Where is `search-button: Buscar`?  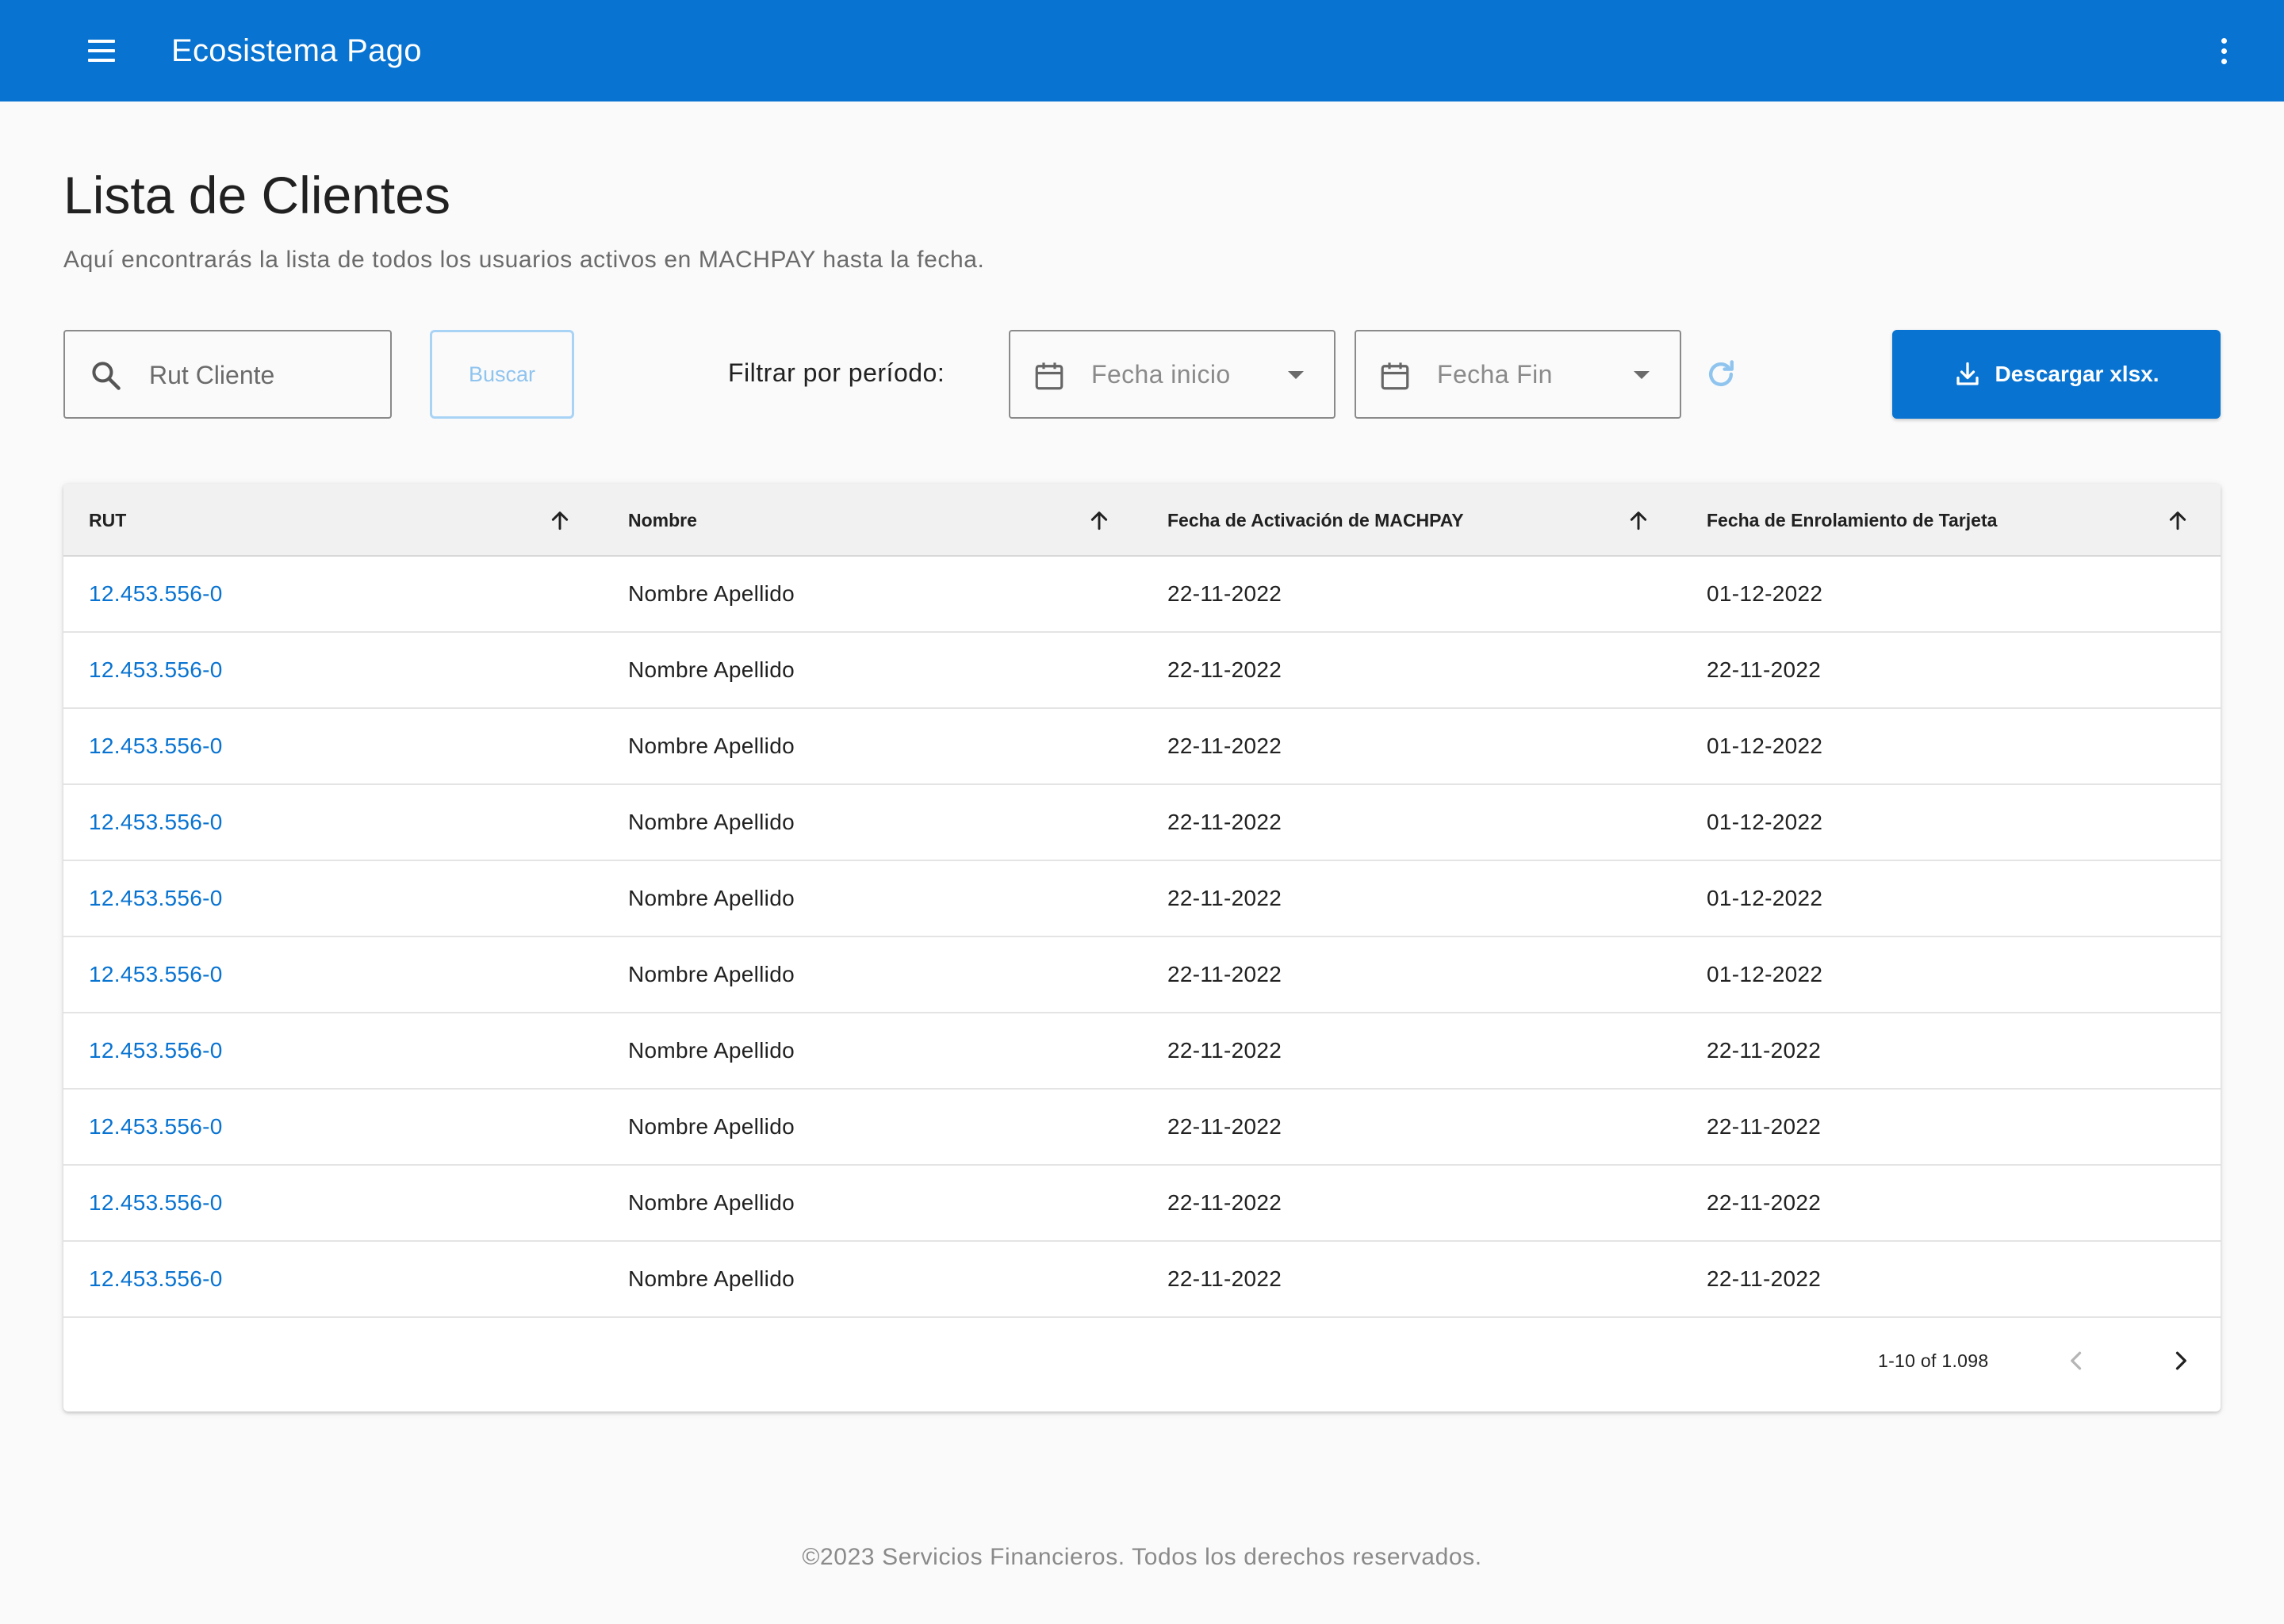 search-button: Buscar is located at coordinates (502, 374).